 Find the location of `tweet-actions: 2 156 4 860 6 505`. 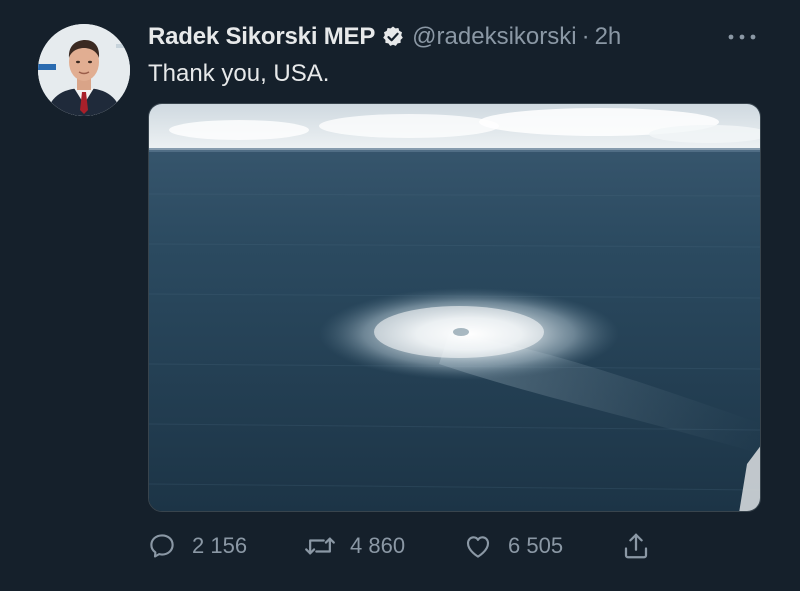

tweet-actions: 2 156 4 860 6 505 is located at coordinates (400, 546).